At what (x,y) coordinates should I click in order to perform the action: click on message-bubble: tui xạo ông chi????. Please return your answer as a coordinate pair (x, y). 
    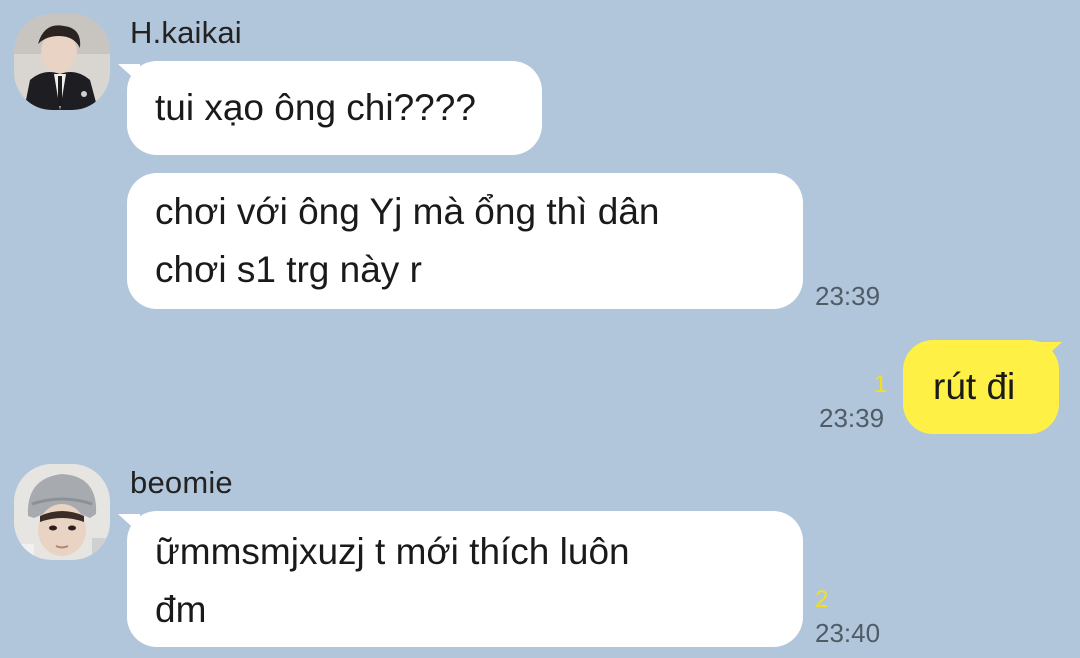
    Looking at the image, I should click on (334, 108).